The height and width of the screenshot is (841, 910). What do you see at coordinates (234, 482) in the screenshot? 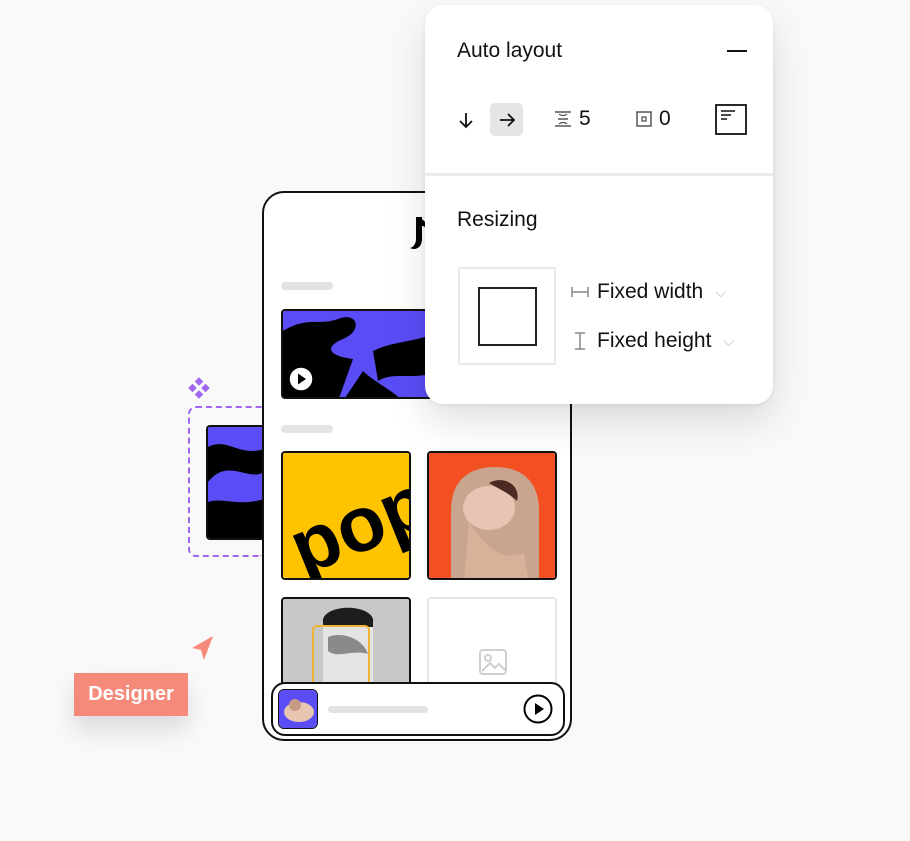
I see `component-artwork-image` at bounding box center [234, 482].